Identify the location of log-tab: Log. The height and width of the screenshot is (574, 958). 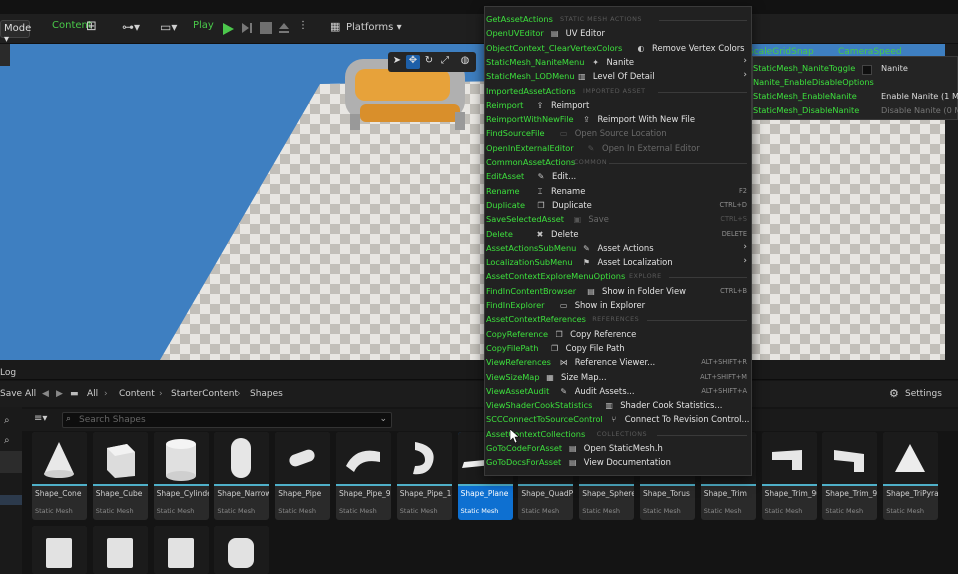
(8, 373).